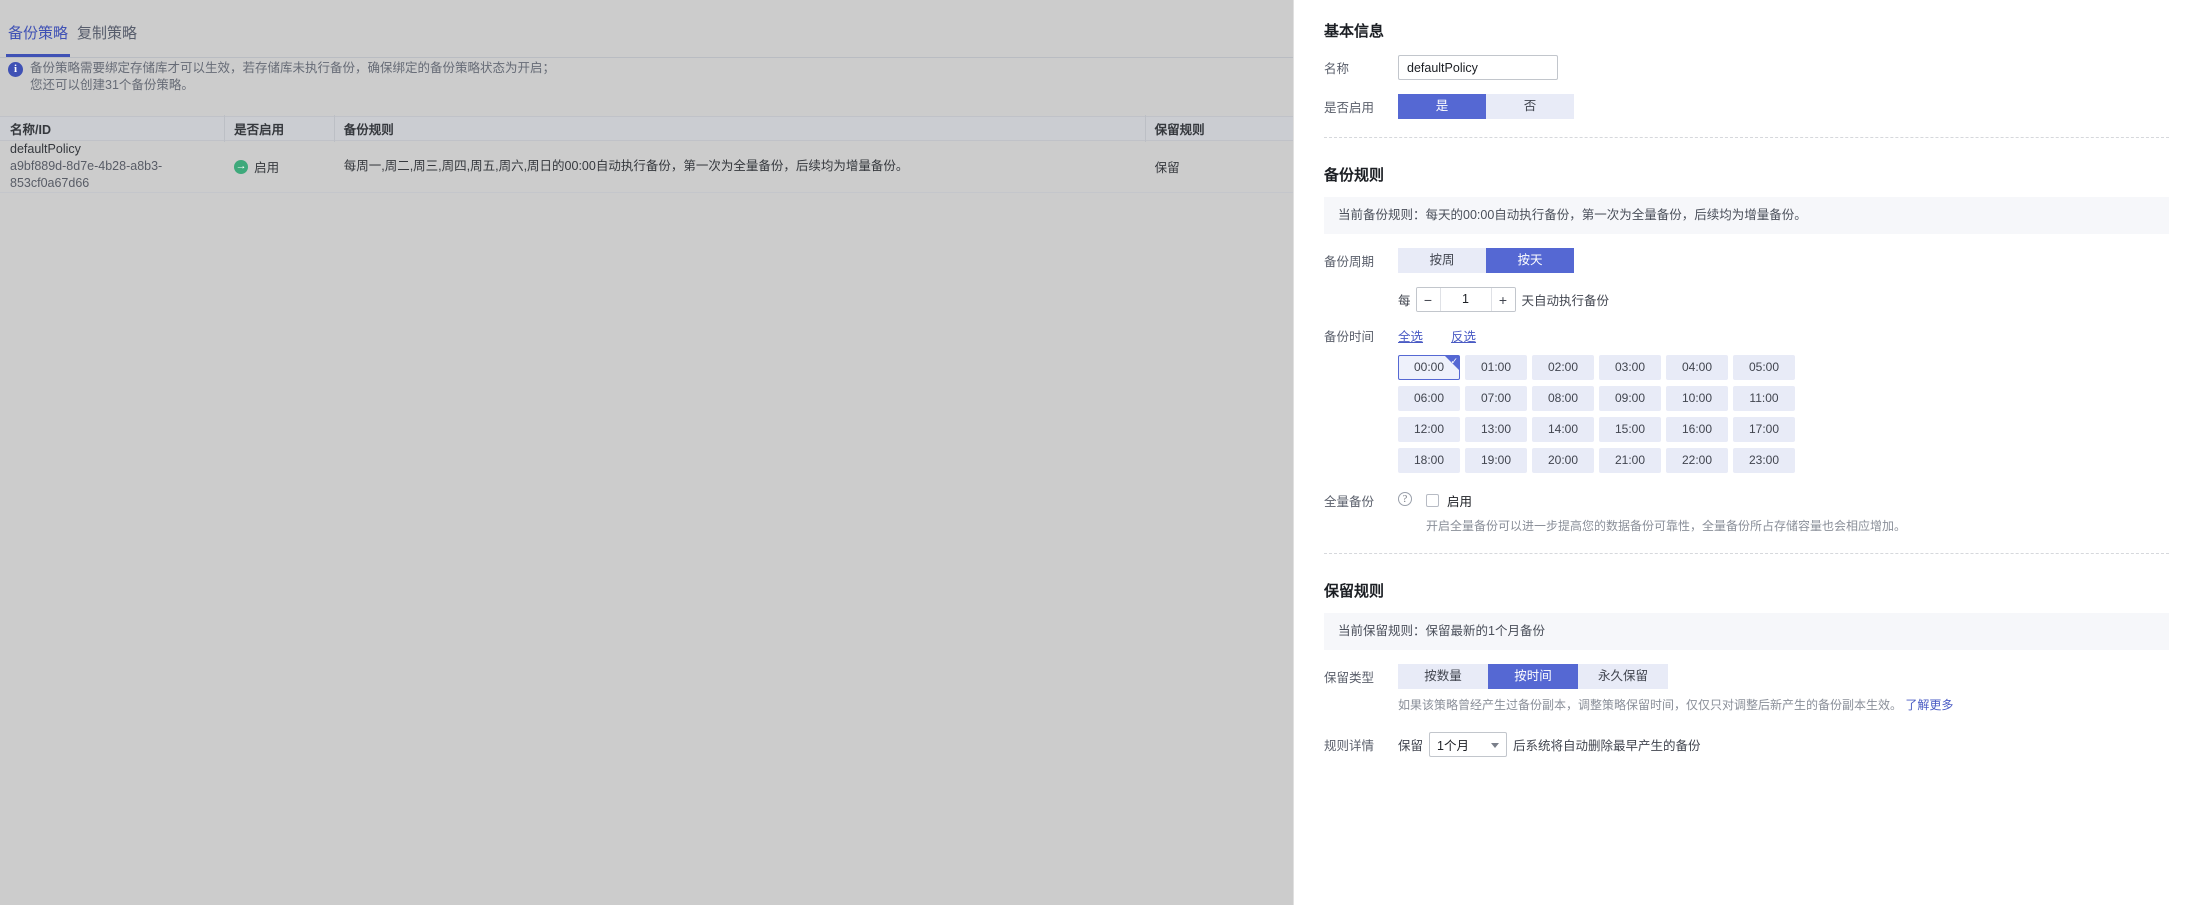 This screenshot has width=2199, height=905. I want to click on label-policy-name: 名称, so click(1337, 69).